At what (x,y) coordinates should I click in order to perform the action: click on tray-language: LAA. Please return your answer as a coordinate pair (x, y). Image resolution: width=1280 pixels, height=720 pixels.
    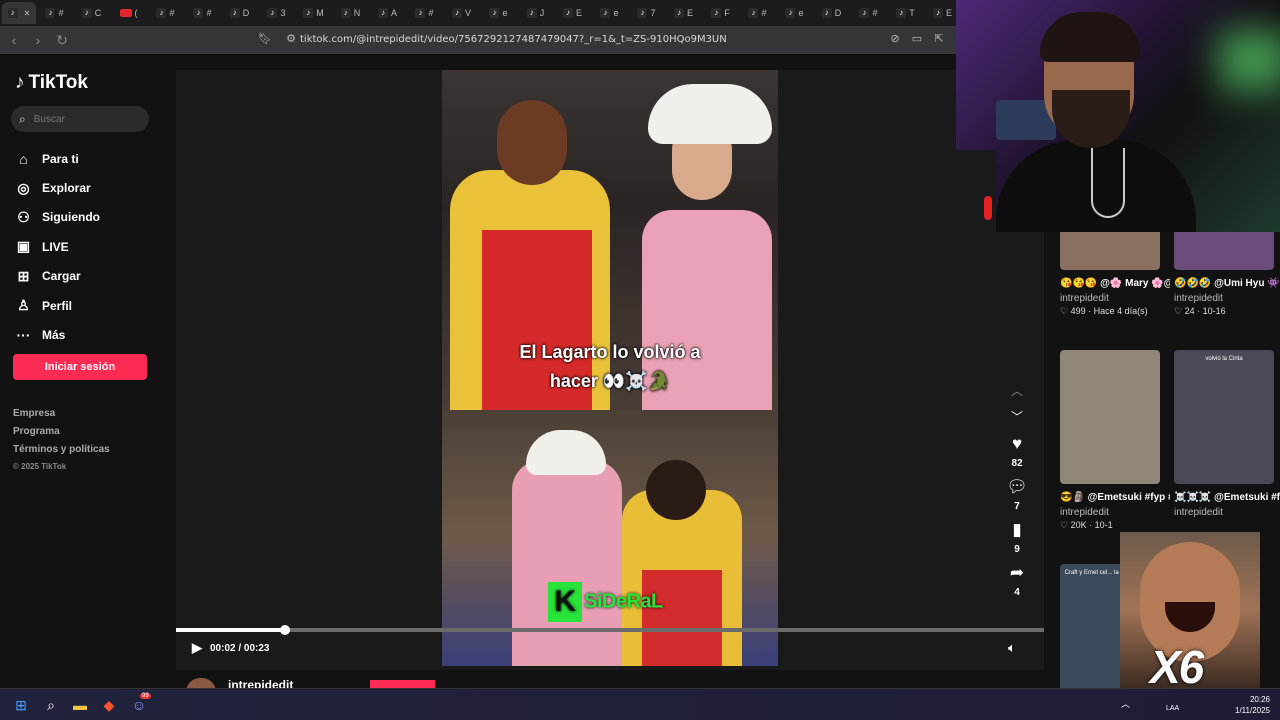
    Looking at the image, I should click on (1172, 708).